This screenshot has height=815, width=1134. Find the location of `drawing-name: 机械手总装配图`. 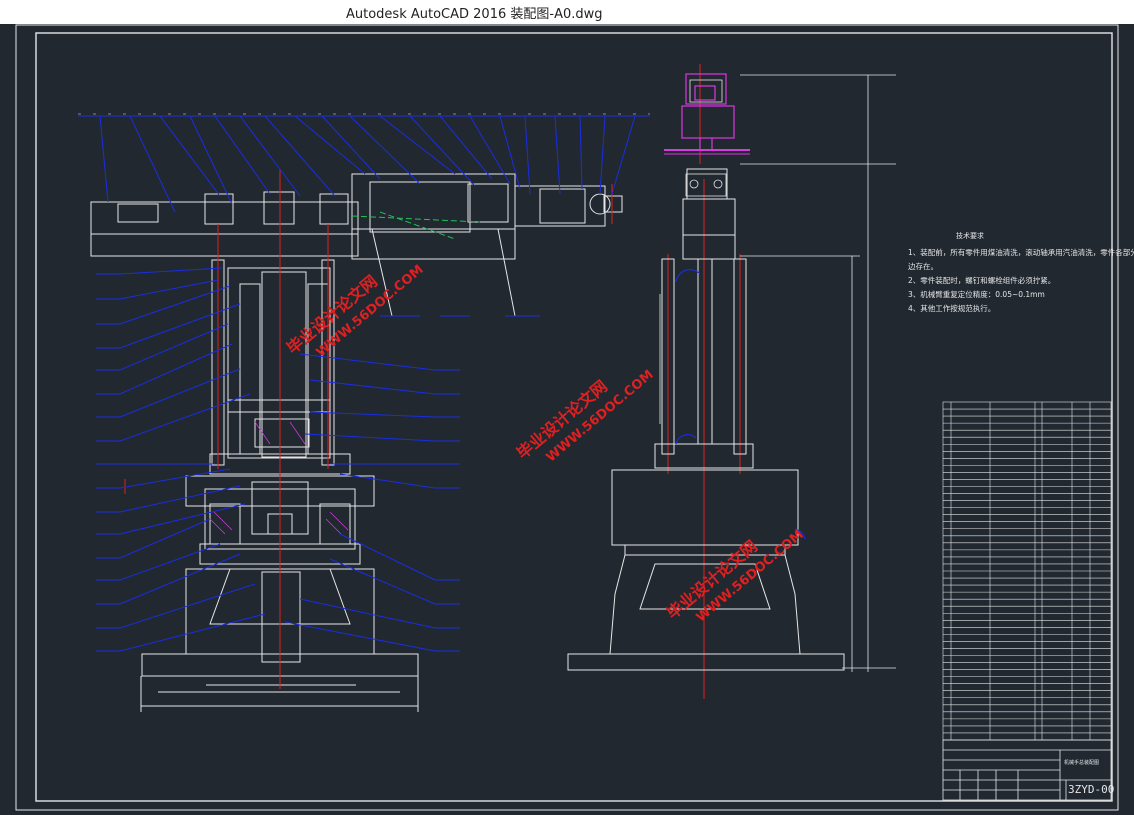

drawing-name: 机械手总装配图 is located at coordinates (1081, 762).